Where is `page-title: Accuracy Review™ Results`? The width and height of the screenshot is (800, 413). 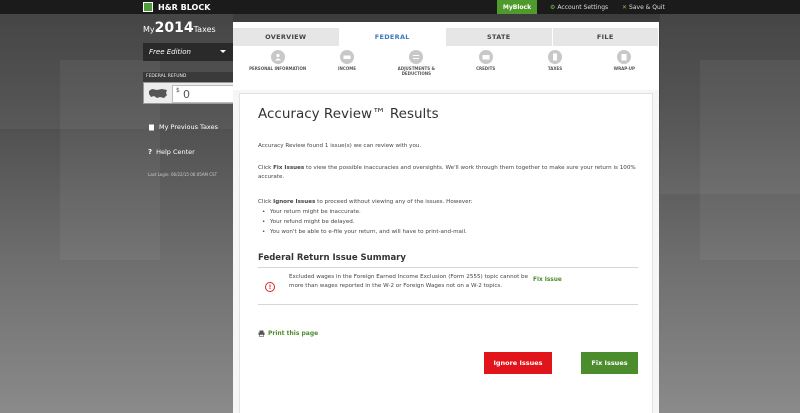 page-title: Accuracy Review™ Results is located at coordinates (348, 114).